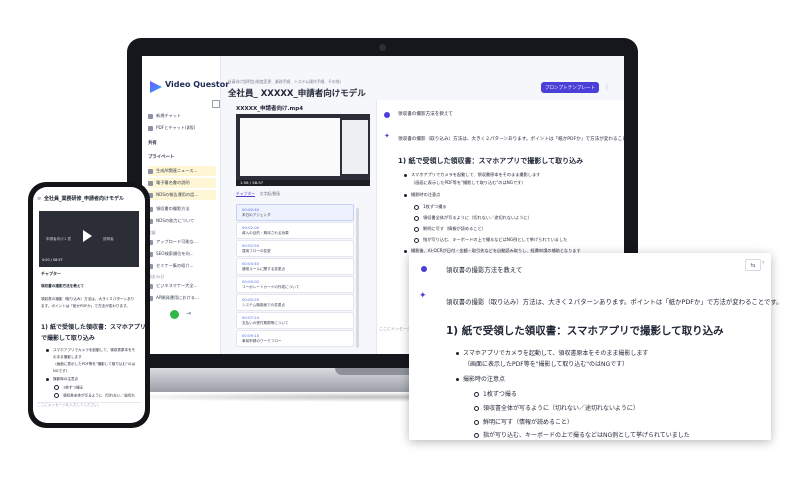 The width and height of the screenshot is (800, 477). What do you see at coordinates (297, 94) in the screenshot?
I see `page-title: 全社員_ XXXXX_申請者向けモデル` at bounding box center [297, 94].